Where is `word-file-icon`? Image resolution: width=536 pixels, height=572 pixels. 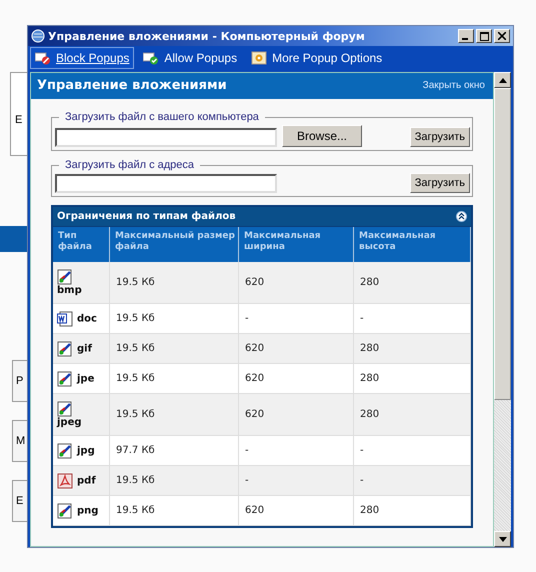 word-file-icon is located at coordinates (65, 318).